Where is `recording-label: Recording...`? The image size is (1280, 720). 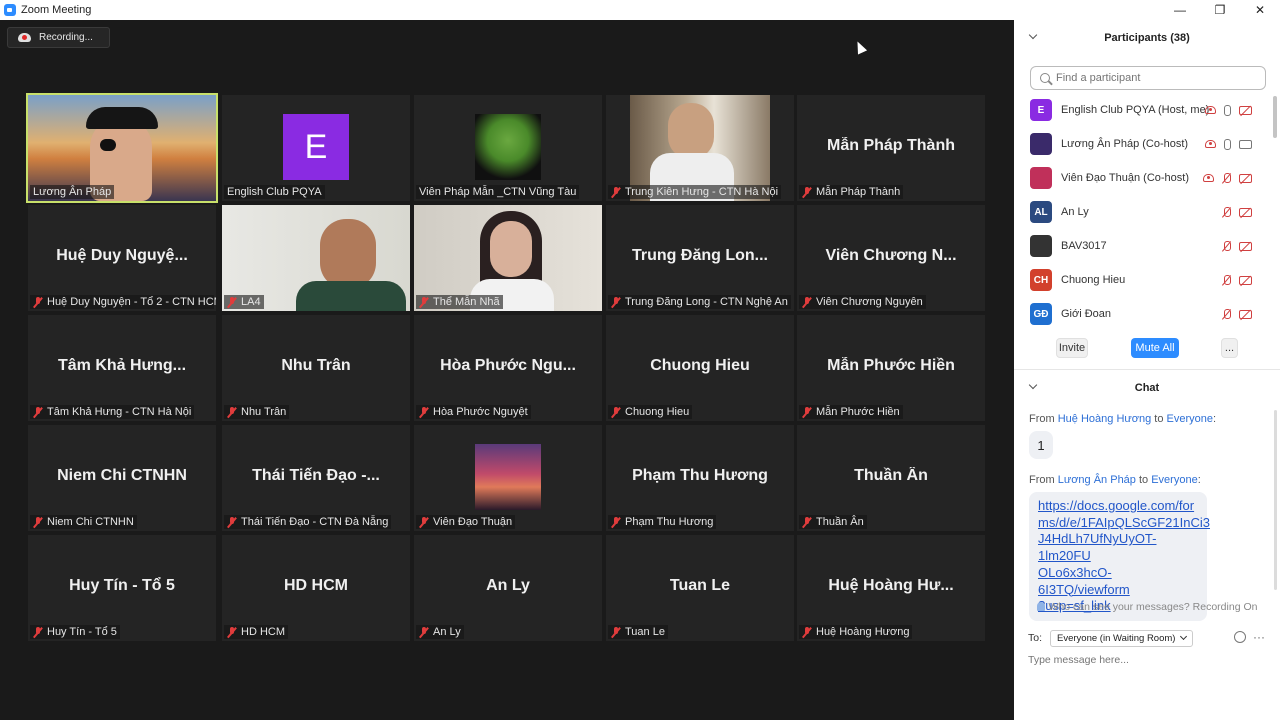 recording-label: Recording... is located at coordinates (66, 37).